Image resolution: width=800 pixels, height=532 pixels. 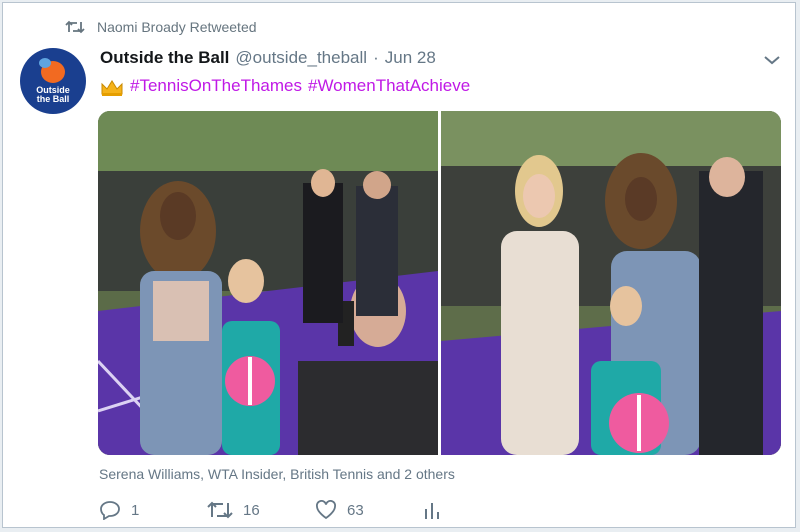 I want to click on analytics-icon, so click(x=432, y=510).